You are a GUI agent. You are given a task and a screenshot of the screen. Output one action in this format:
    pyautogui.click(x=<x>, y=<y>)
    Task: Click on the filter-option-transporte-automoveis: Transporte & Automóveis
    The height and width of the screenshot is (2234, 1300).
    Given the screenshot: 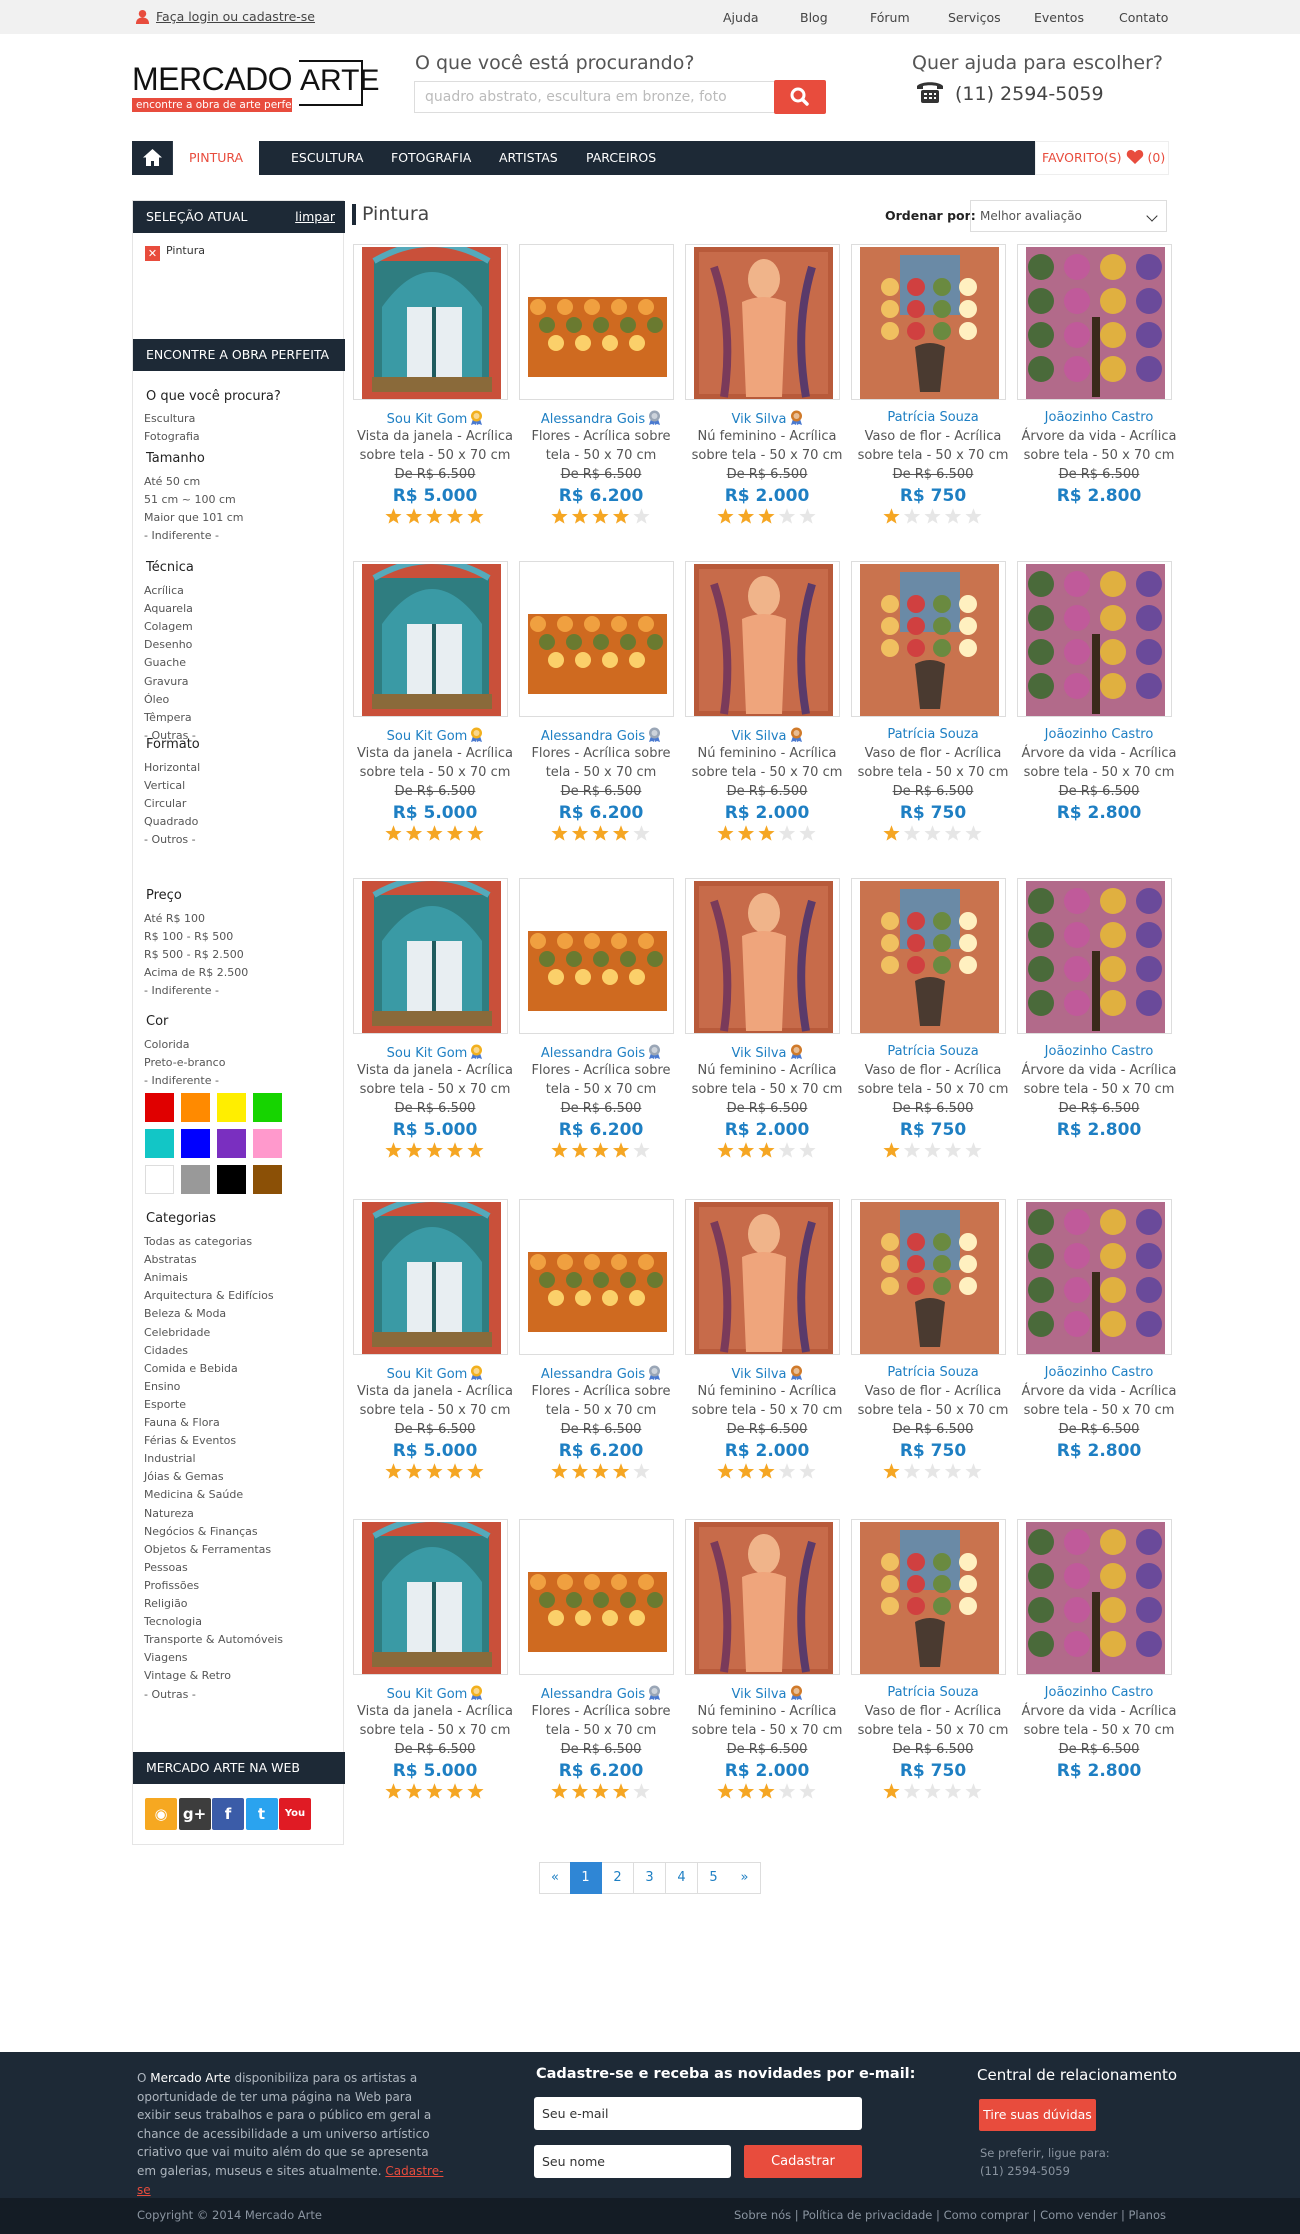 What is the action you would take?
    pyautogui.click(x=213, y=1639)
    